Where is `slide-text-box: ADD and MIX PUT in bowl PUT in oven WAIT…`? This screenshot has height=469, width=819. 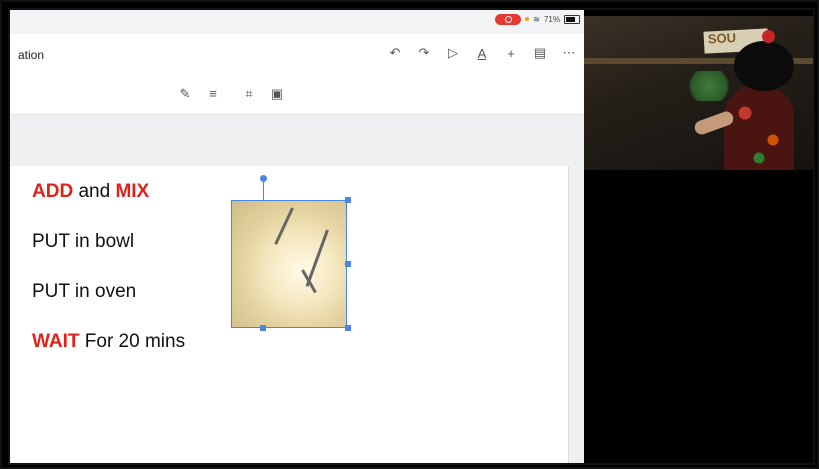 slide-text-box: ADD and MIX PUT in bowl PUT in oven WAIT… is located at coordinates (132, 280).